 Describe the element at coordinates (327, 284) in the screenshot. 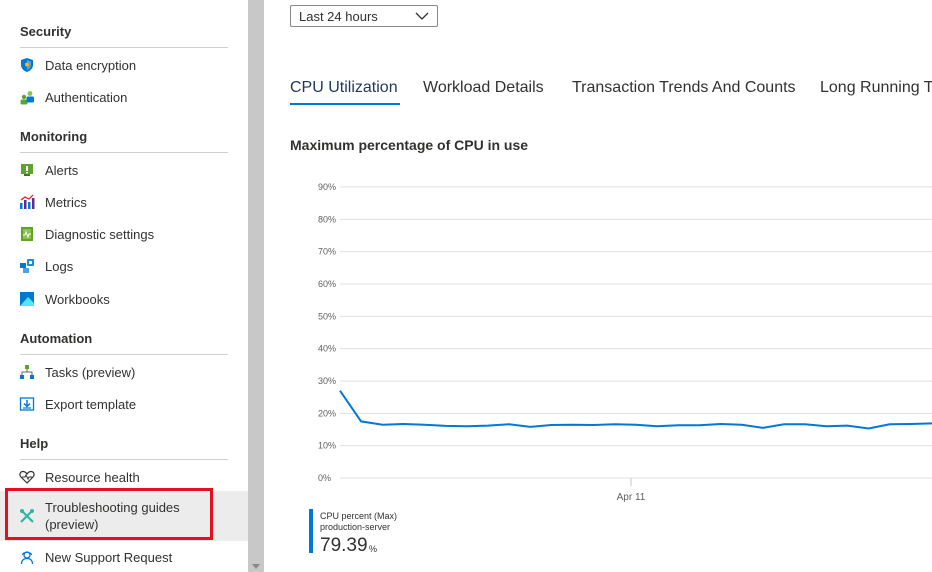

I see `y-tick-label: 60%` at that location.